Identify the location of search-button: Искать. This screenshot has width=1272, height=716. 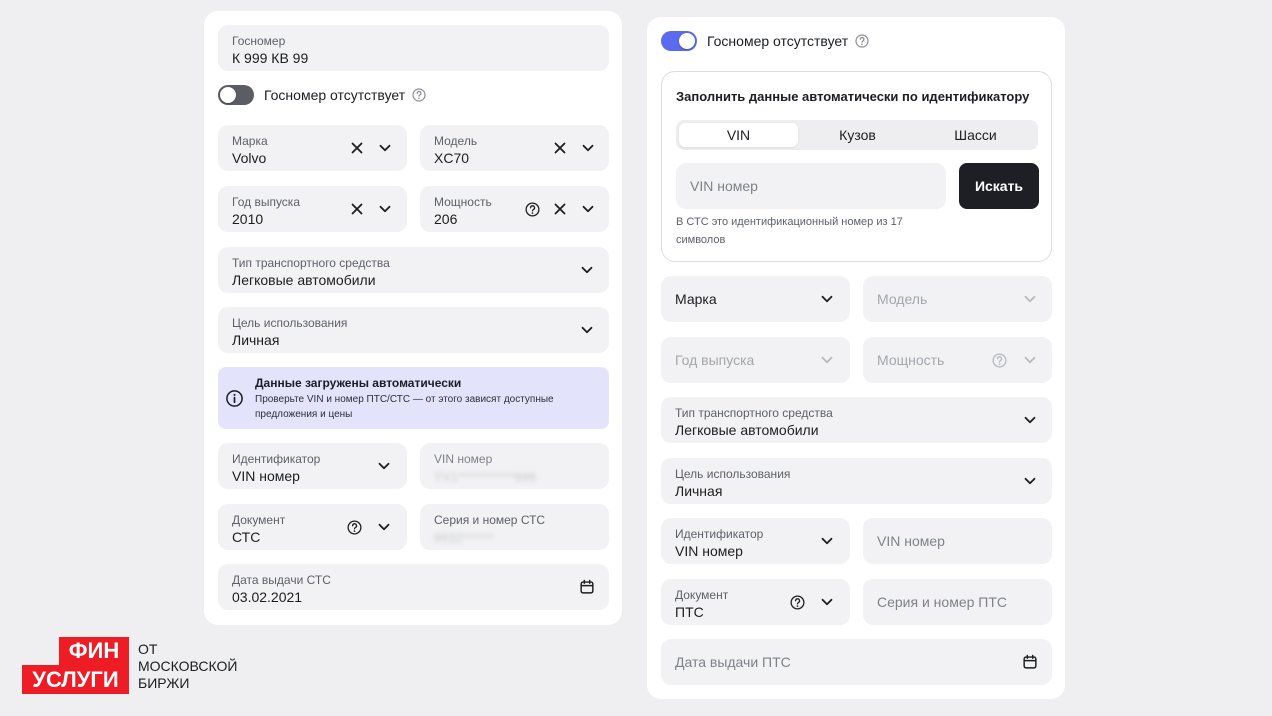
(999, 186).